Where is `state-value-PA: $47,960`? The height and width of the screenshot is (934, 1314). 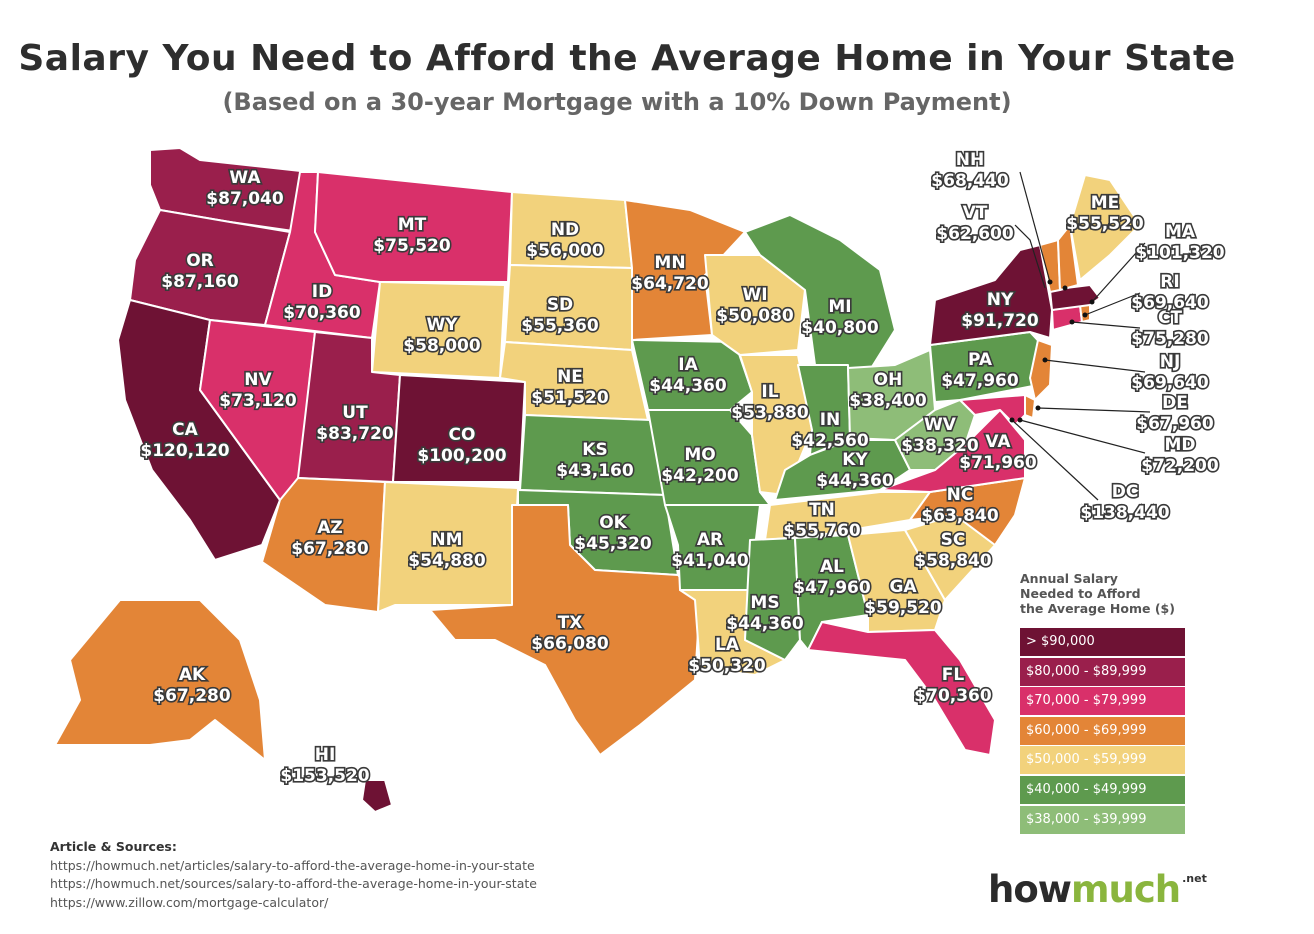
state-value-PA: $47,960 is located at coordinates (980, 381).